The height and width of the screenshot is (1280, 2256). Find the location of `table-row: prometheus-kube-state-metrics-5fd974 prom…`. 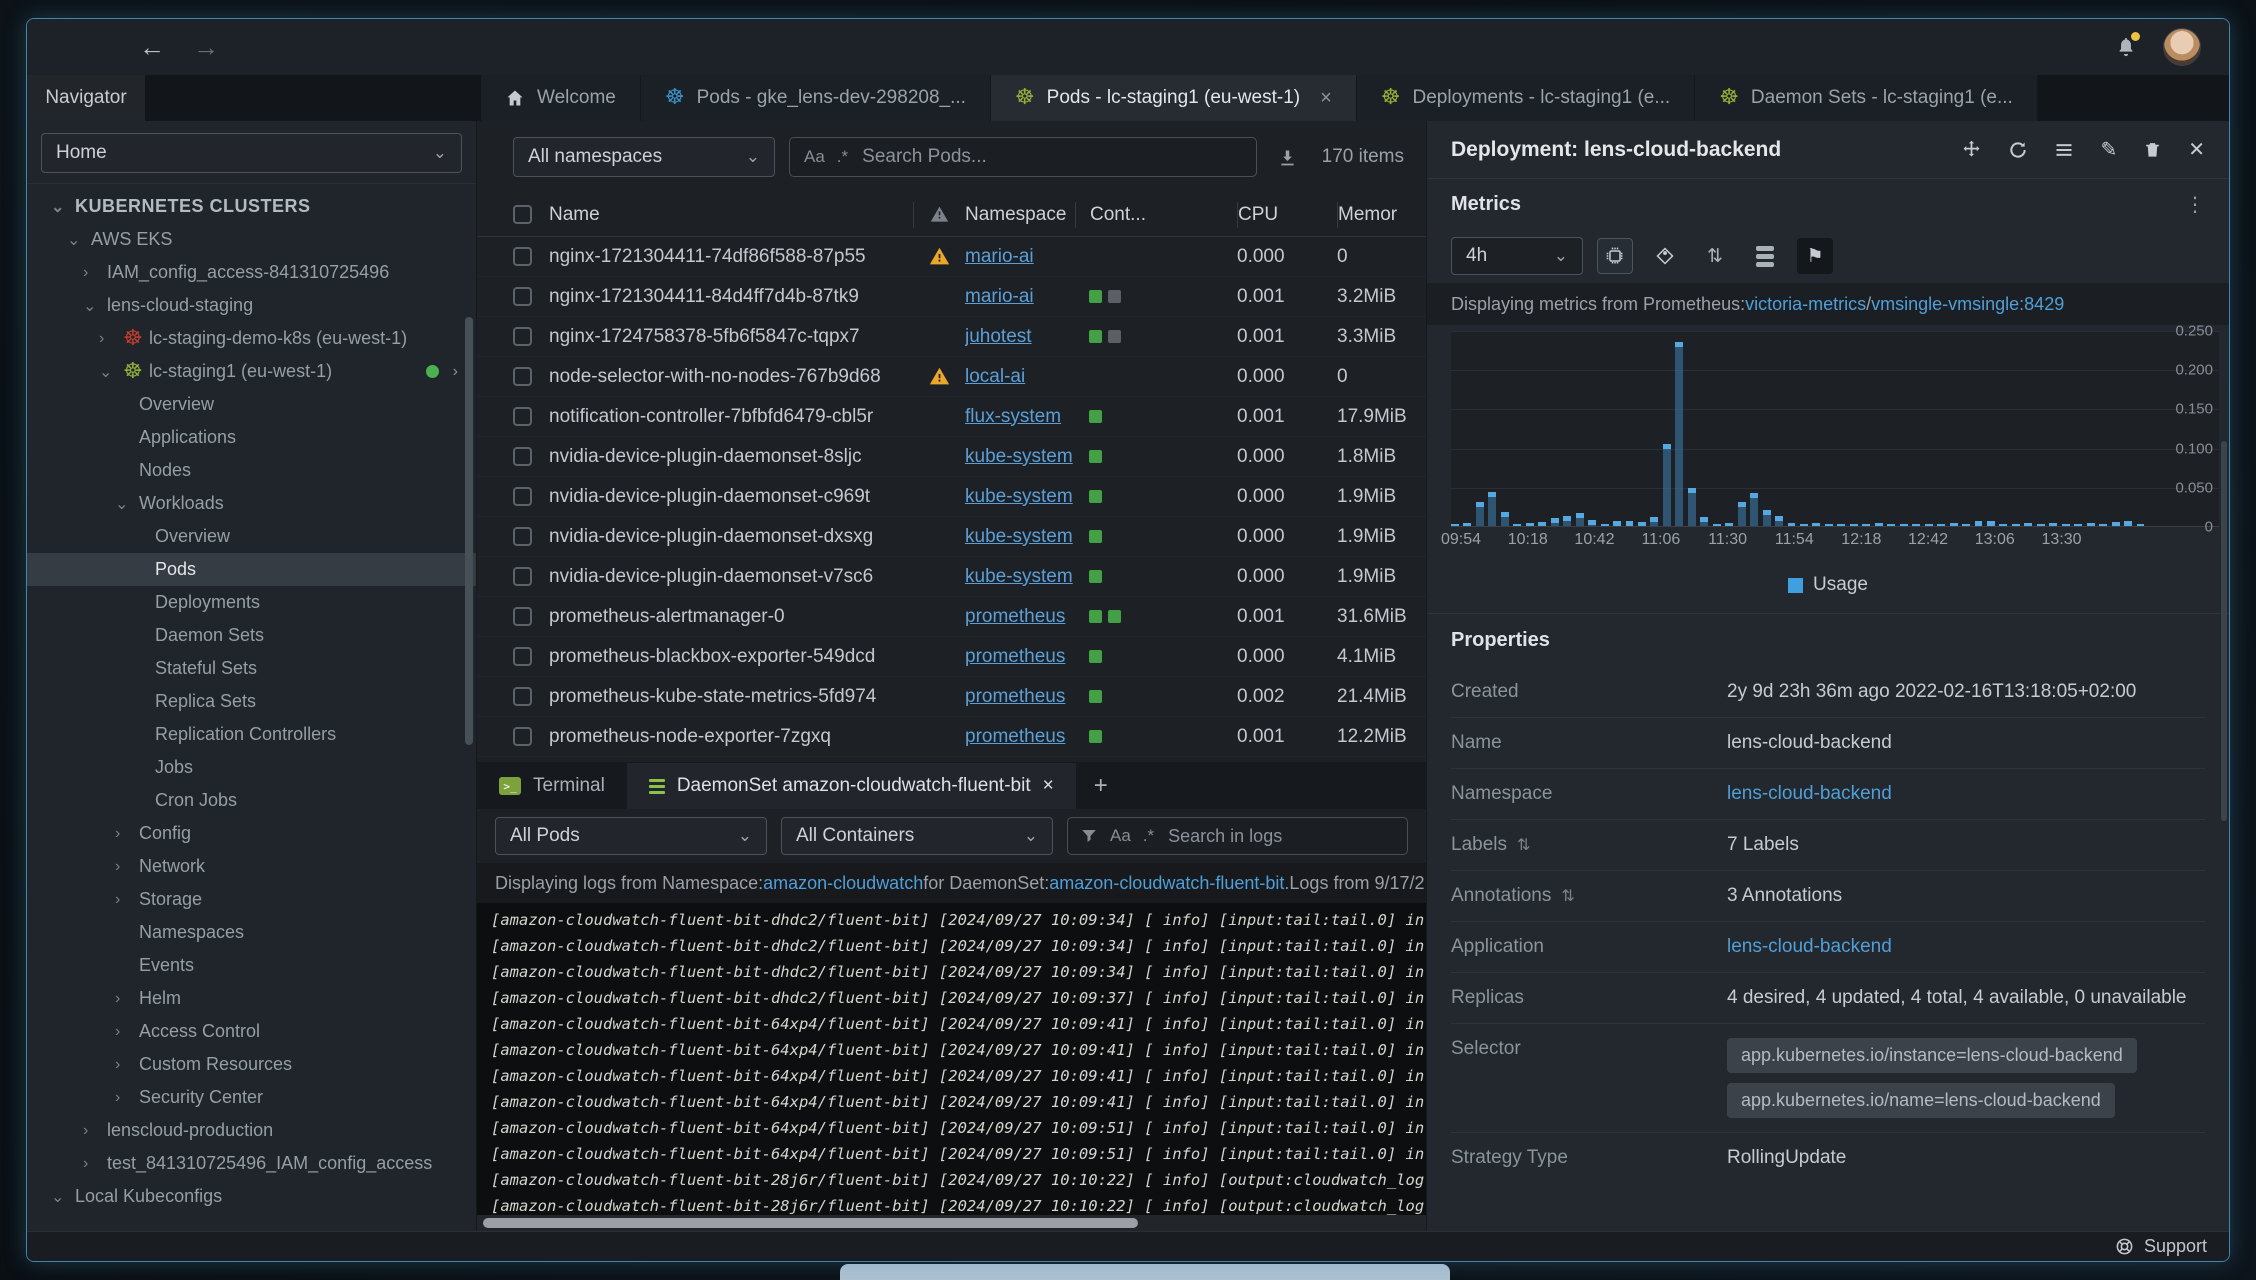

table-row: prometheus-kube-state-metrics-5fd974 prom… is located at coordinates (951, 697).